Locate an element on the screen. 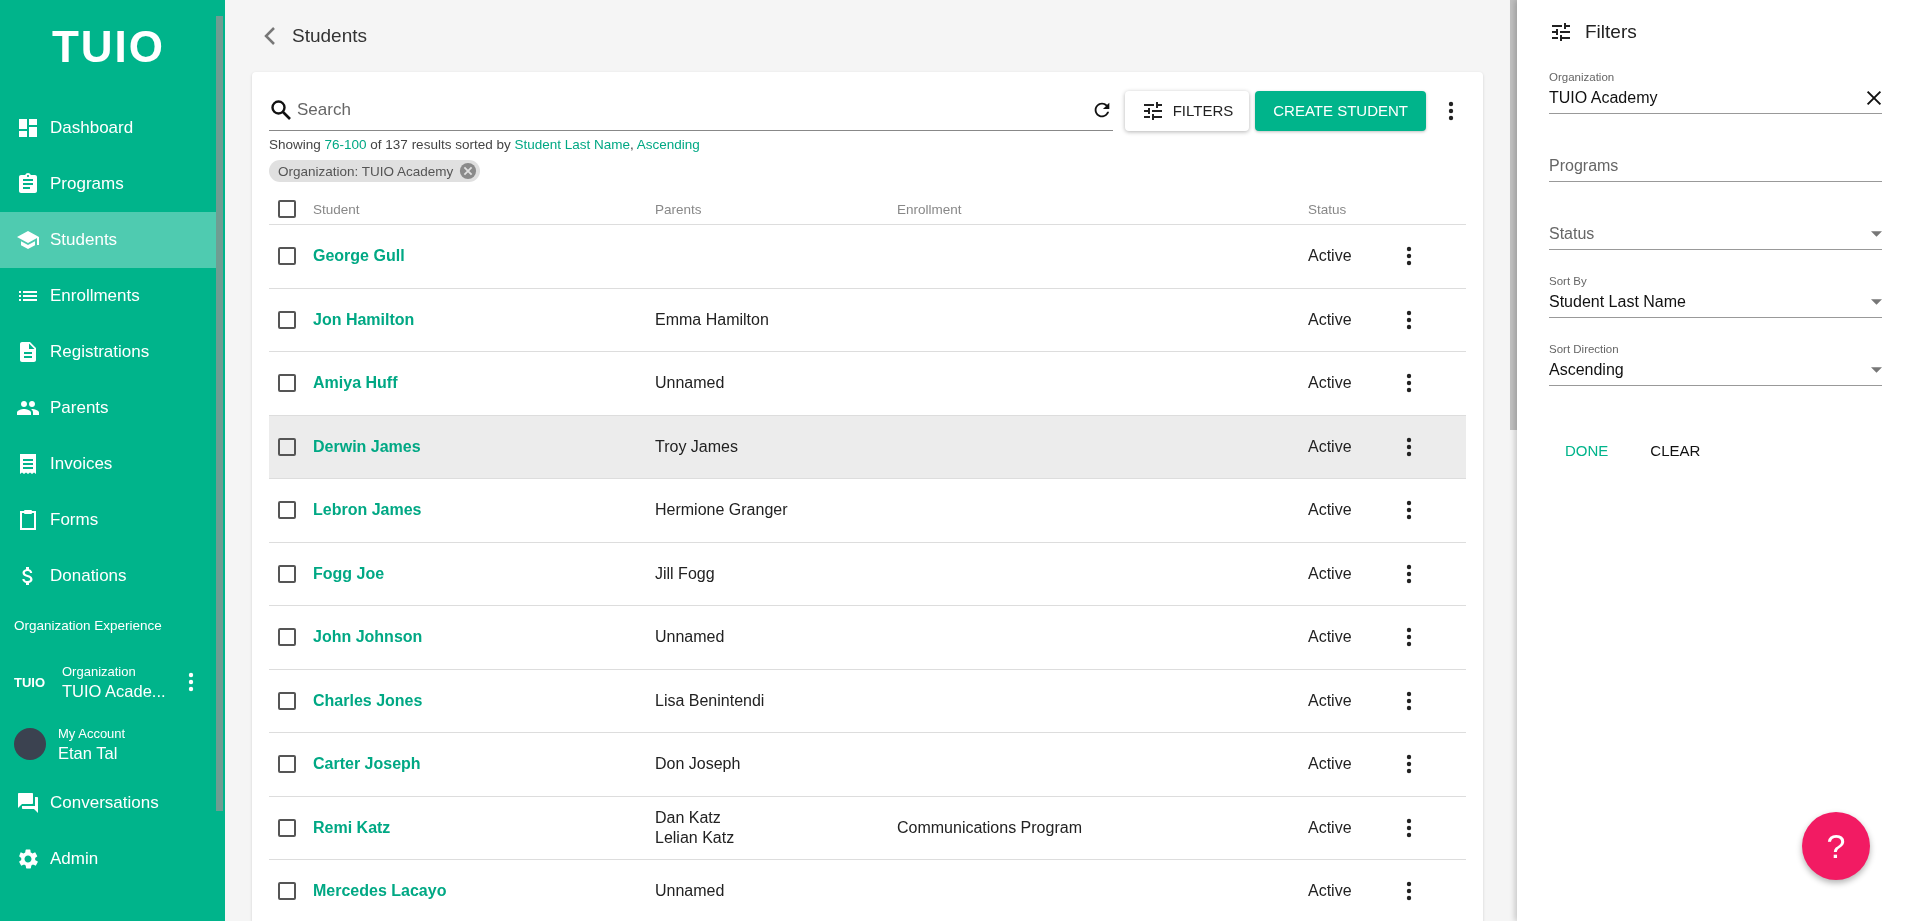 The height and width of the screenshot is (921, 1910). nav-item: Admin is located at coordinates (108, 859).